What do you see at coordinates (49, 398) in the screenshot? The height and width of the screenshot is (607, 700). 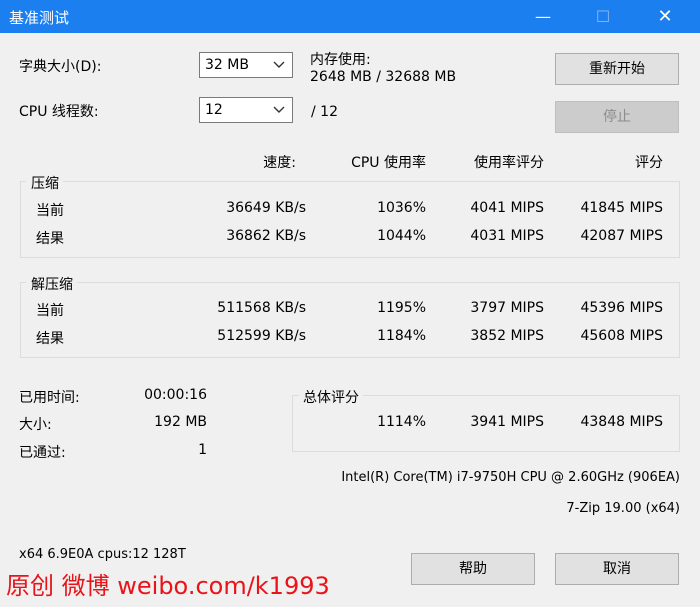 I see `elapsed-label: 已用时间:` at bounding box center [49, 398].